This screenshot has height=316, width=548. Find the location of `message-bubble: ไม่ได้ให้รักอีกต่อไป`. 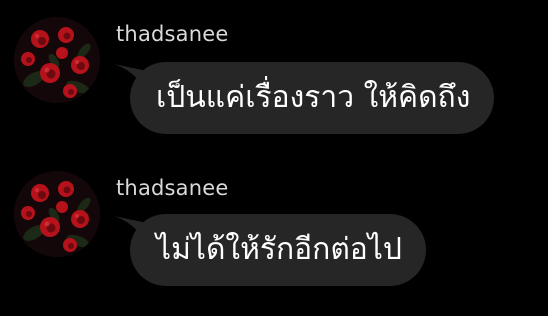

message-bubble: ไม่ได้ให้รักอีกต่อไป is located at coordinates (278, 250).